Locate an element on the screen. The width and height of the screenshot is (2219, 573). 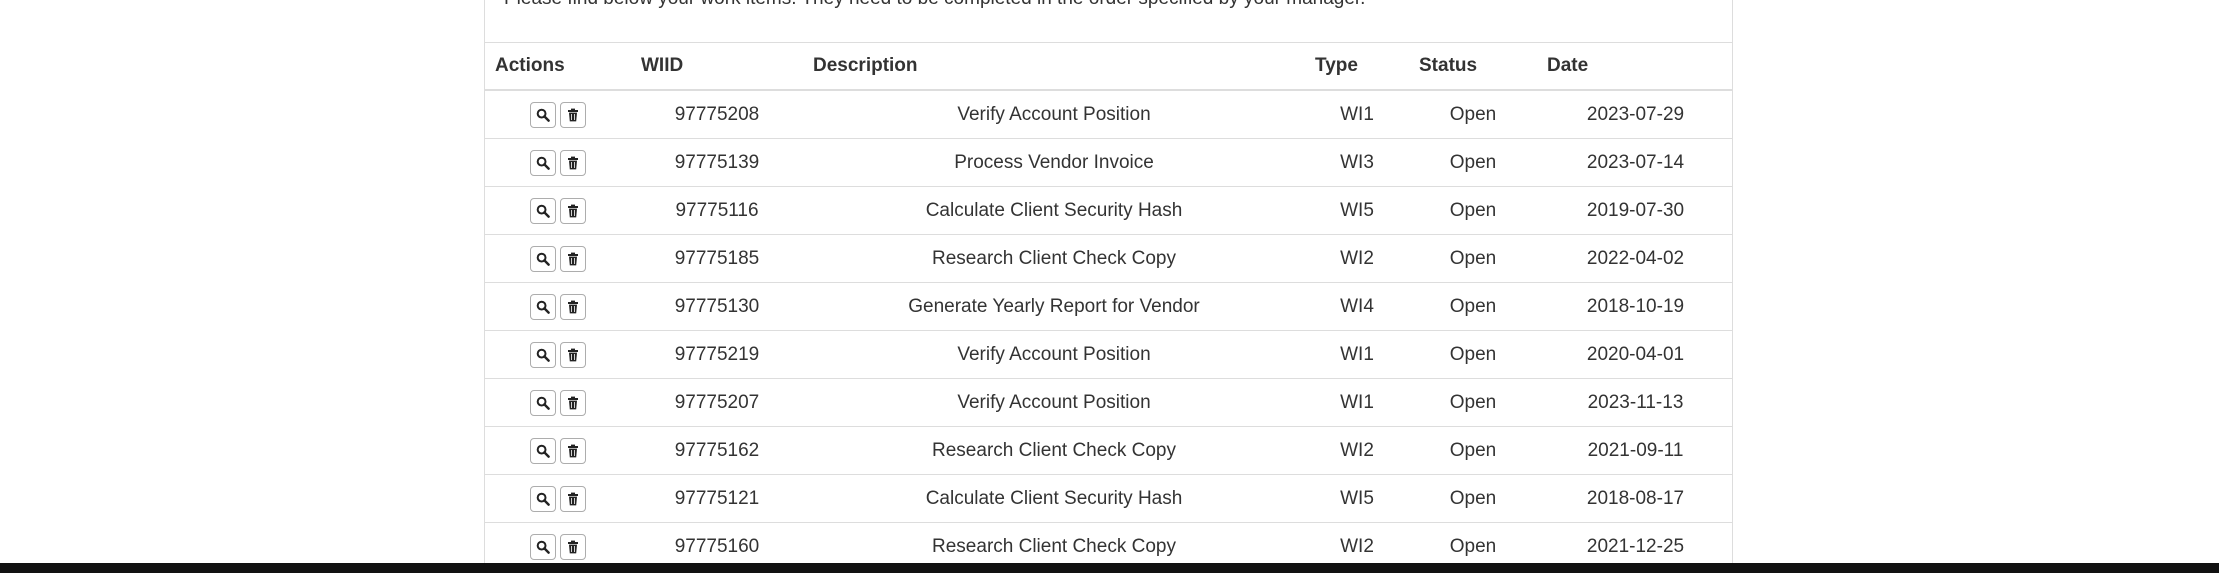
bottom-bar is located at coordinates (1109, 568).